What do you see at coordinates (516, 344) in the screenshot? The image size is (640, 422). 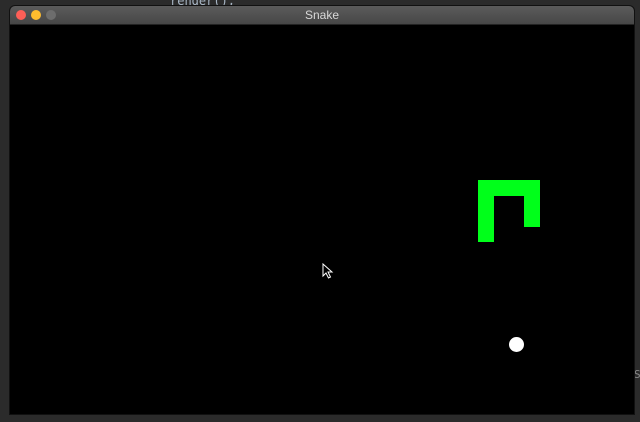 I see `food-pellet` at bounding box center [516, 344].